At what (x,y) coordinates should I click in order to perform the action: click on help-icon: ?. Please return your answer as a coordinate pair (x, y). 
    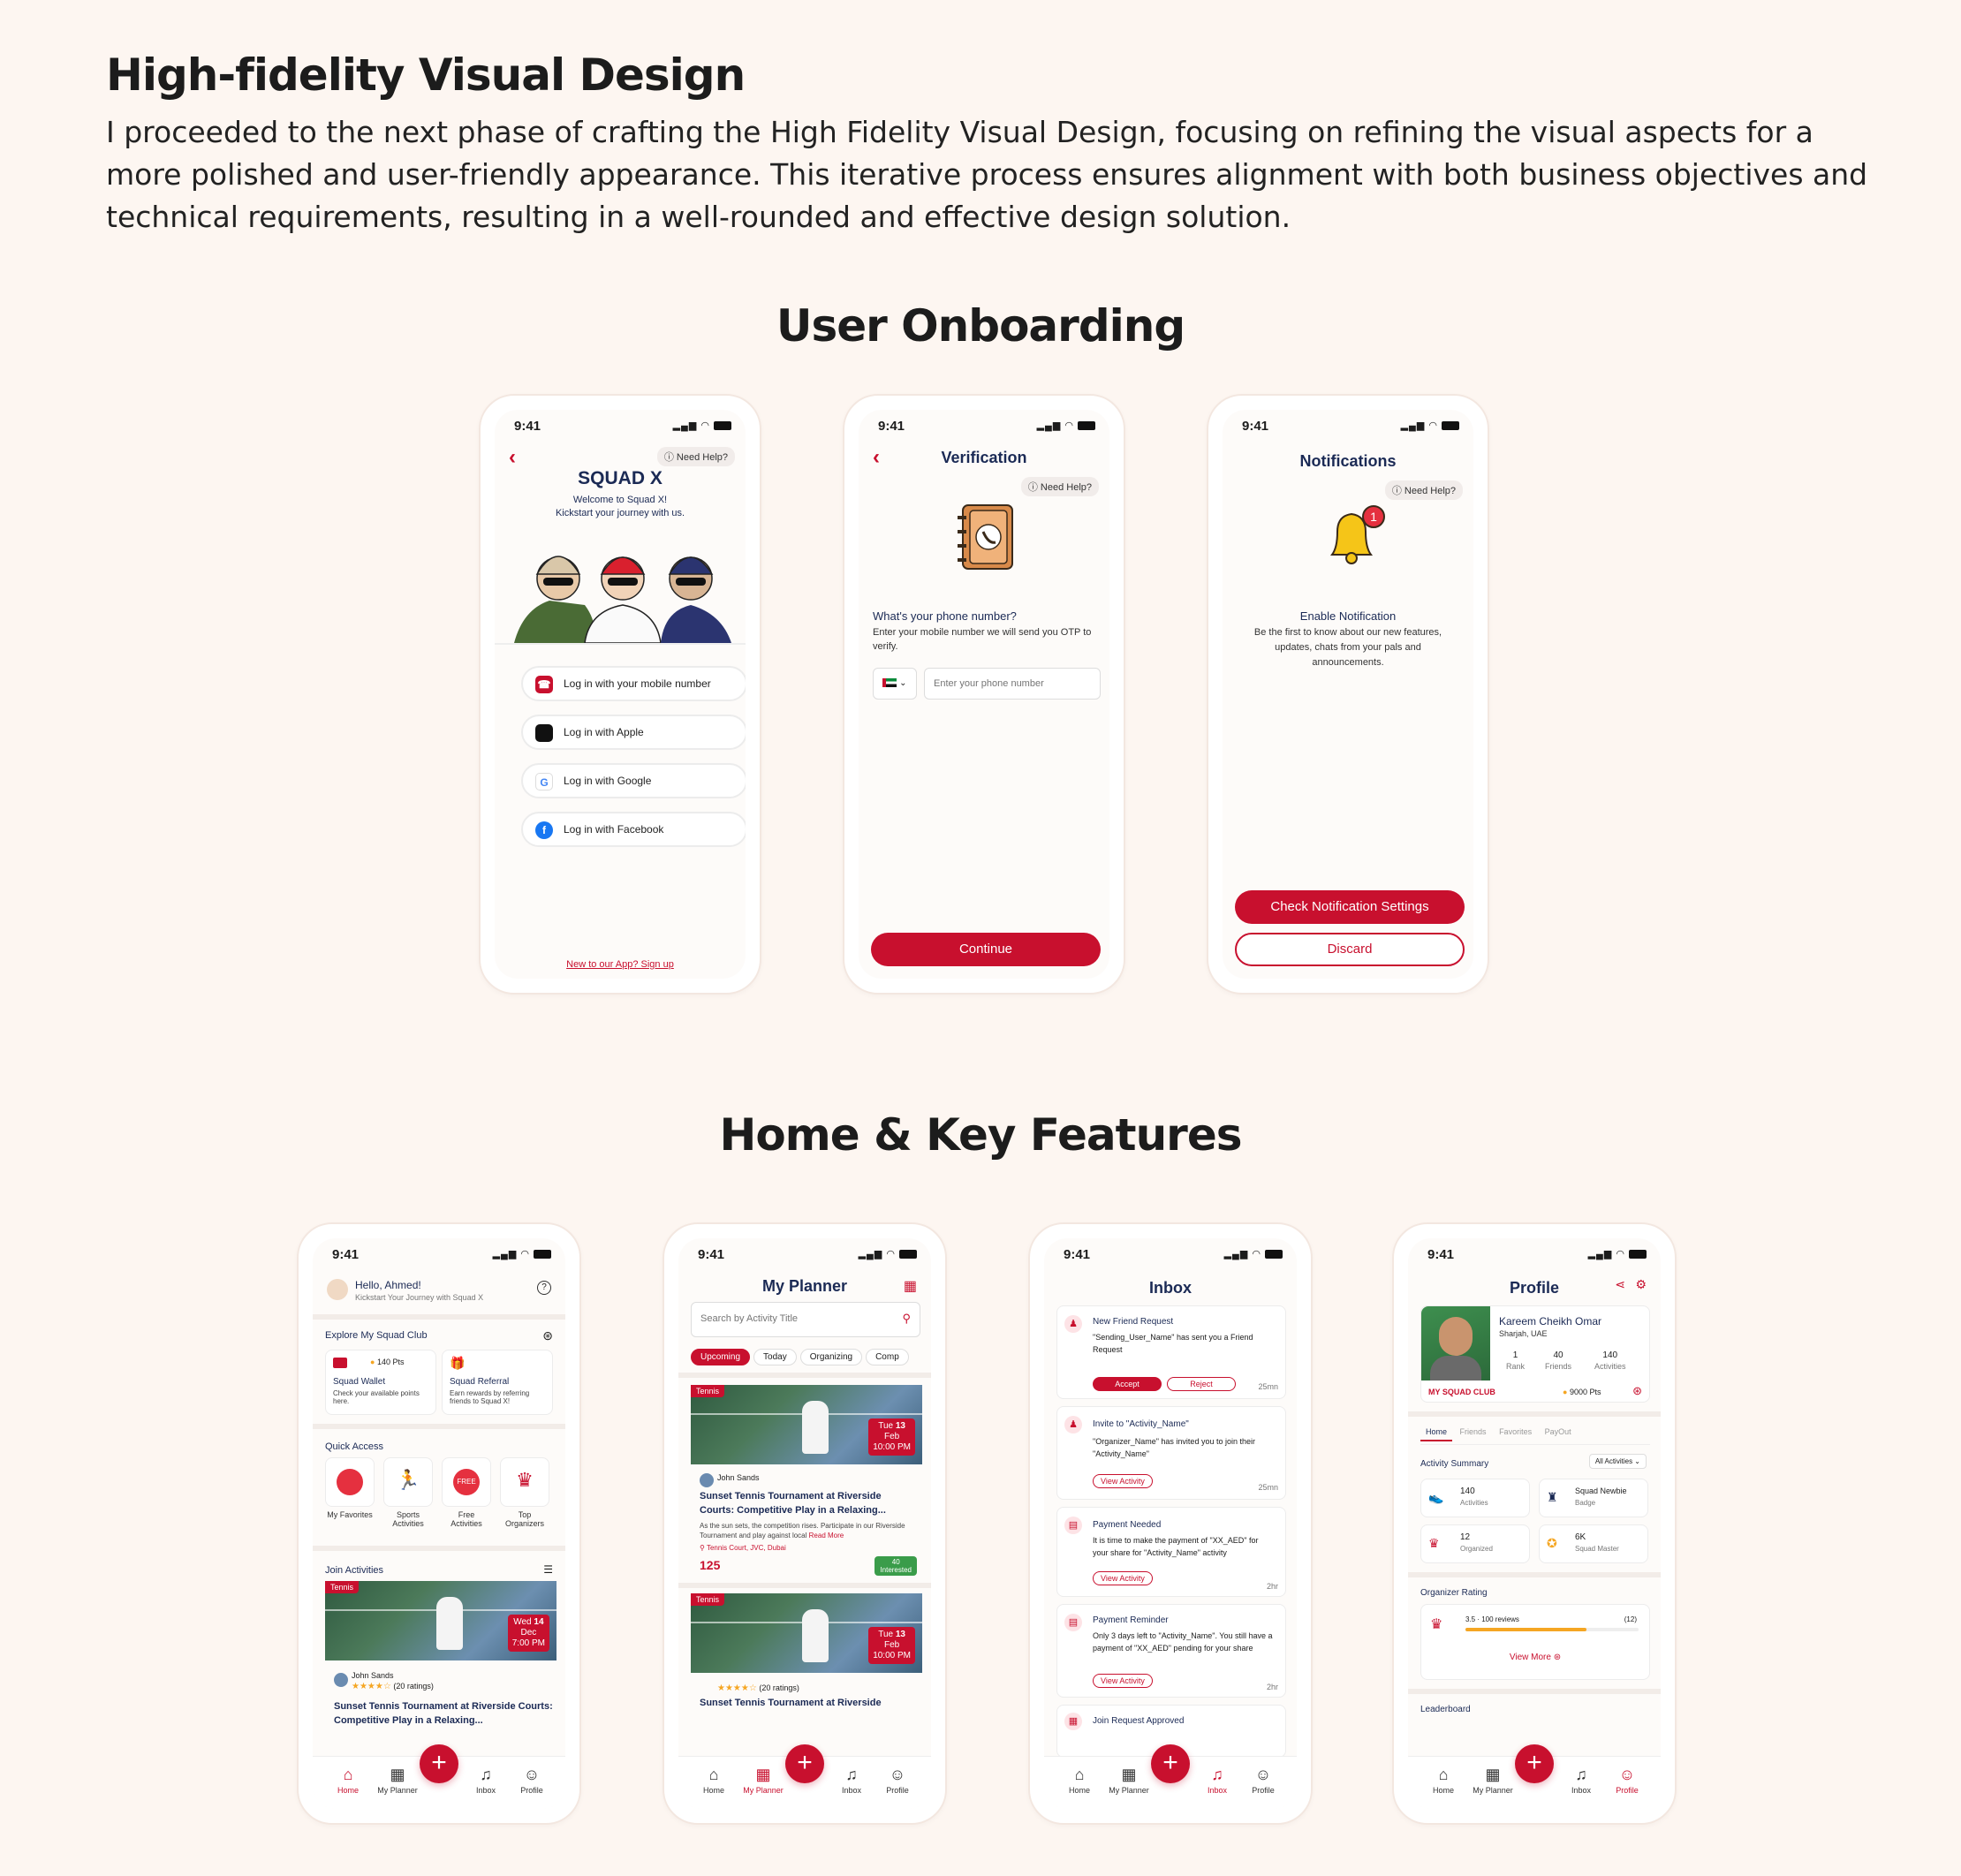
    Looking at the image, I should click on (544, 1288).